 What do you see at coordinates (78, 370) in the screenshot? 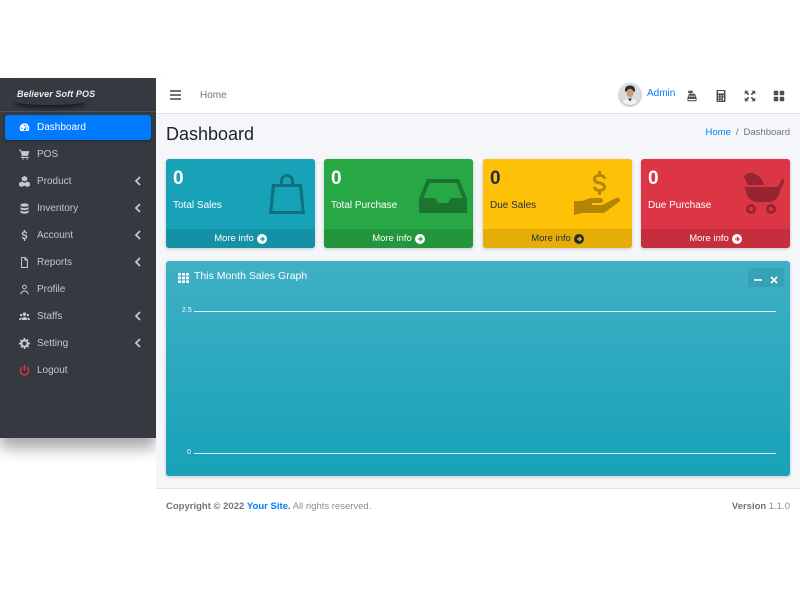
I see `sidebar-item-logout: Logout` at bounding box center [78, 370].